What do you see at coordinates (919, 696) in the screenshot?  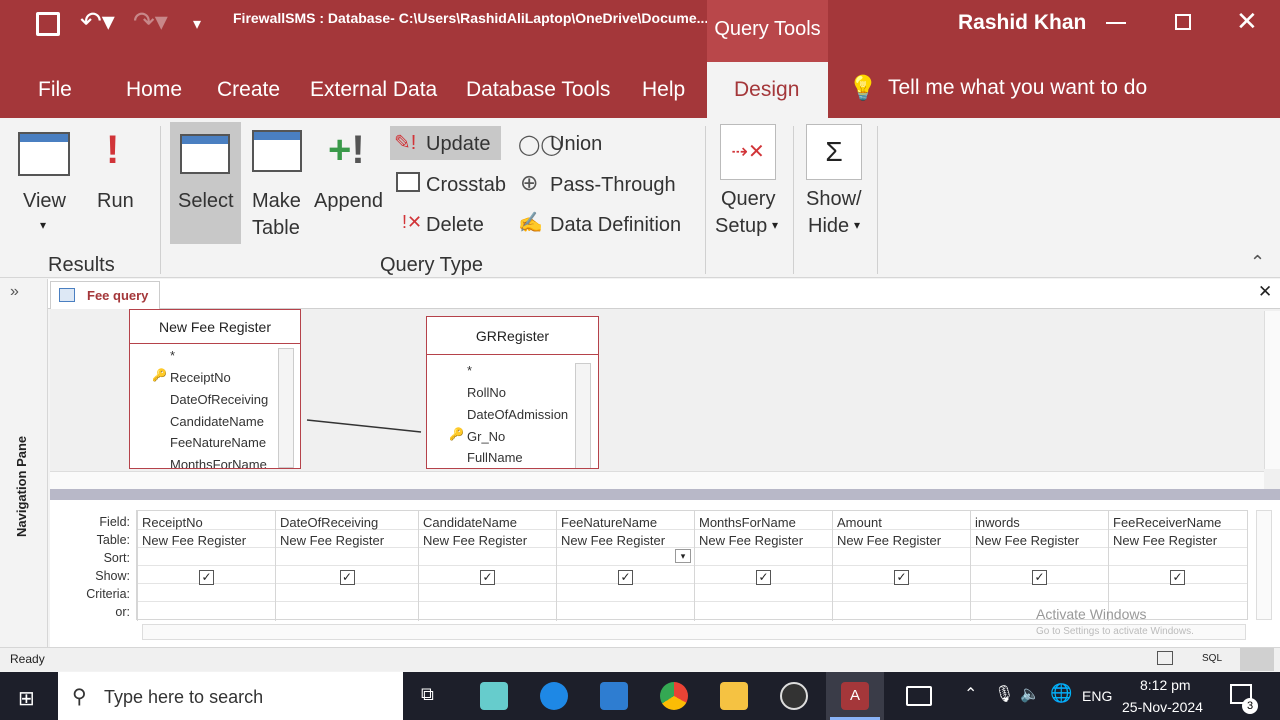 I see `keyboard-icon` at bounding box center [919, 696].